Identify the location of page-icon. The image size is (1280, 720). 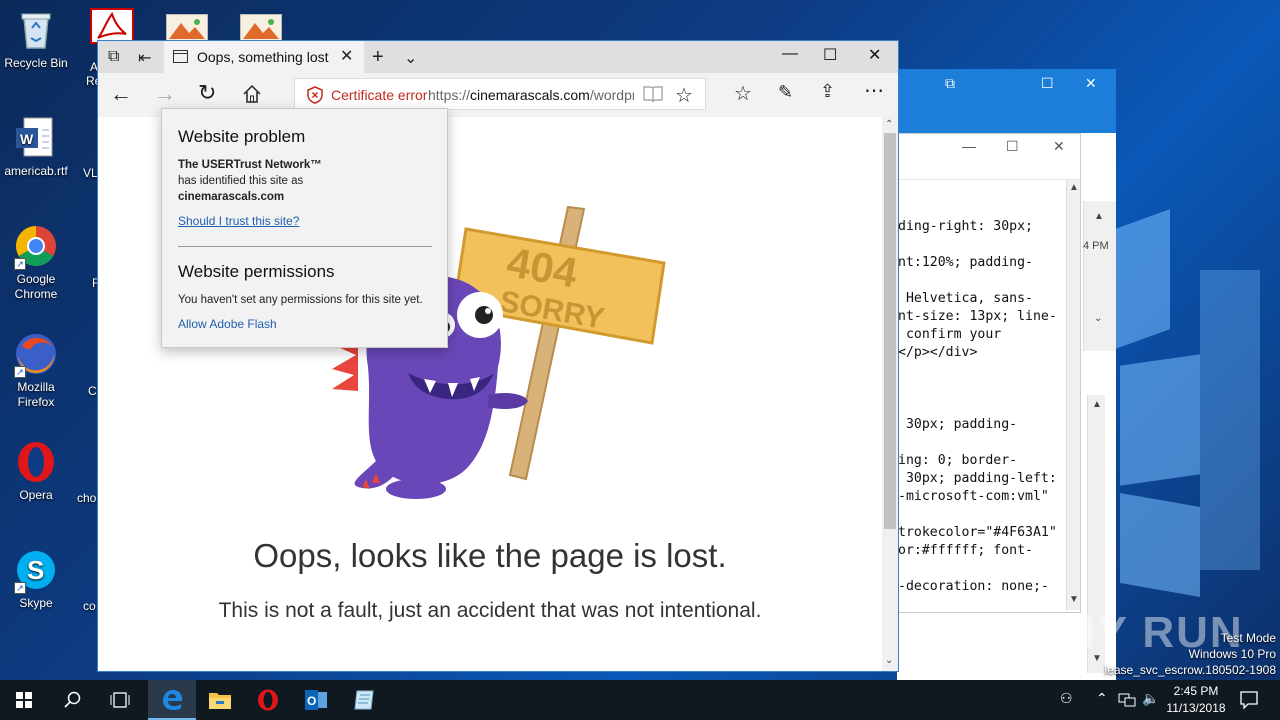
(180, 56).